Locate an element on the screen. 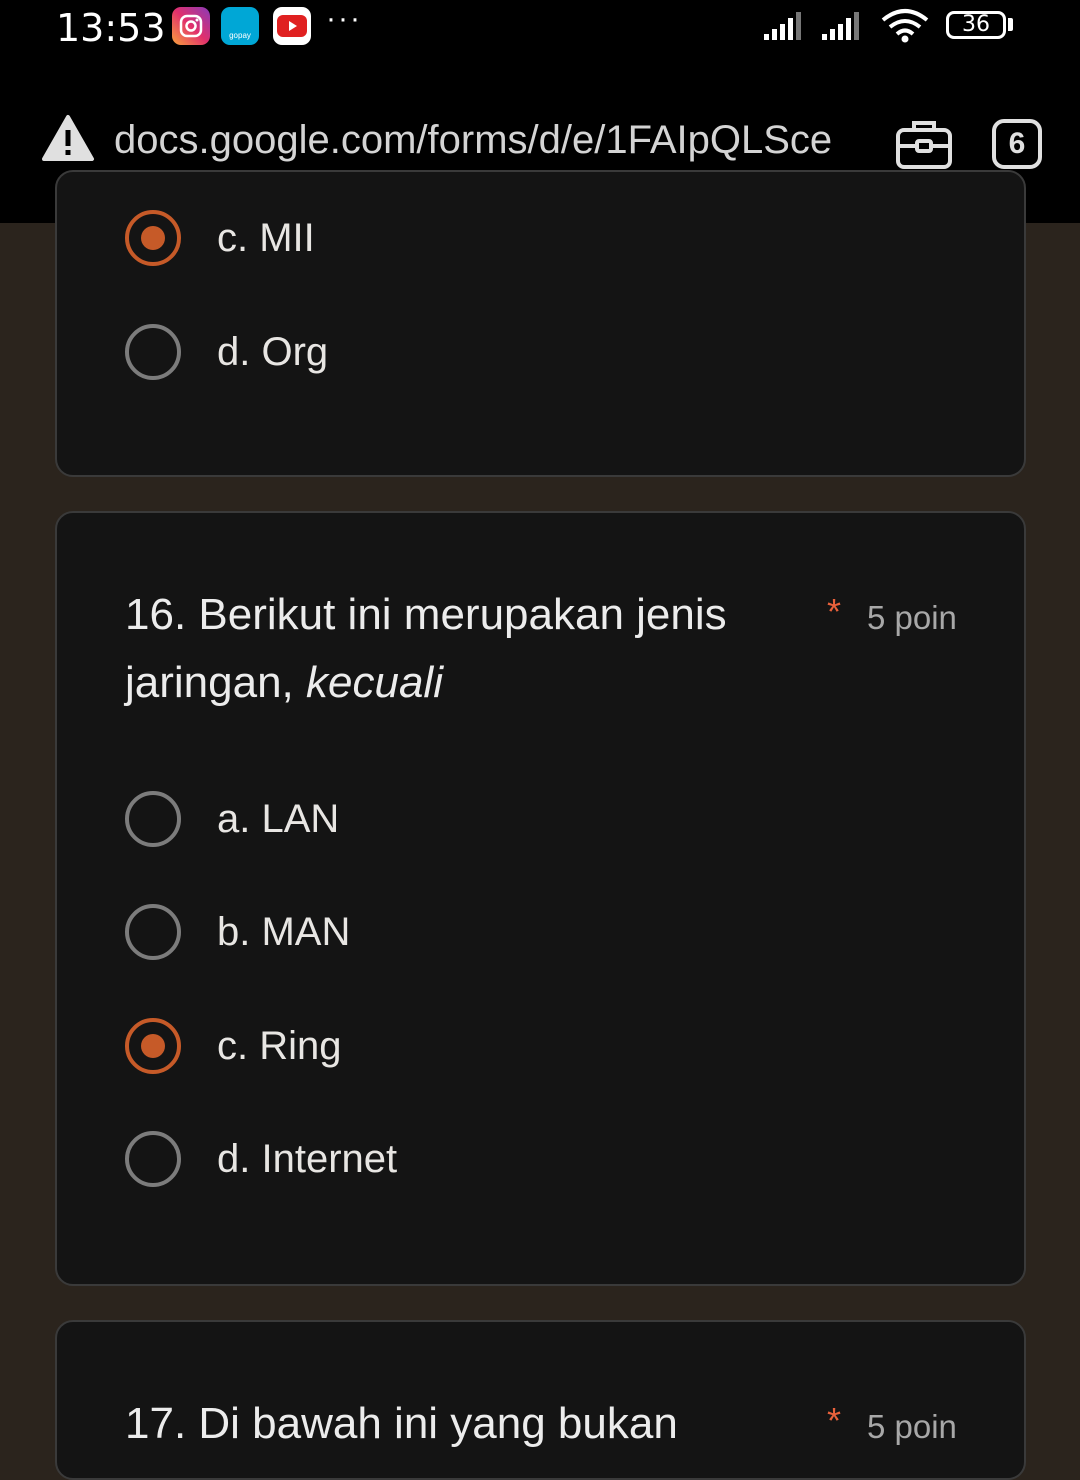 The width and height of the screenshot is (1080, 1480). battery-tip is located at coordinates (1010, 24).